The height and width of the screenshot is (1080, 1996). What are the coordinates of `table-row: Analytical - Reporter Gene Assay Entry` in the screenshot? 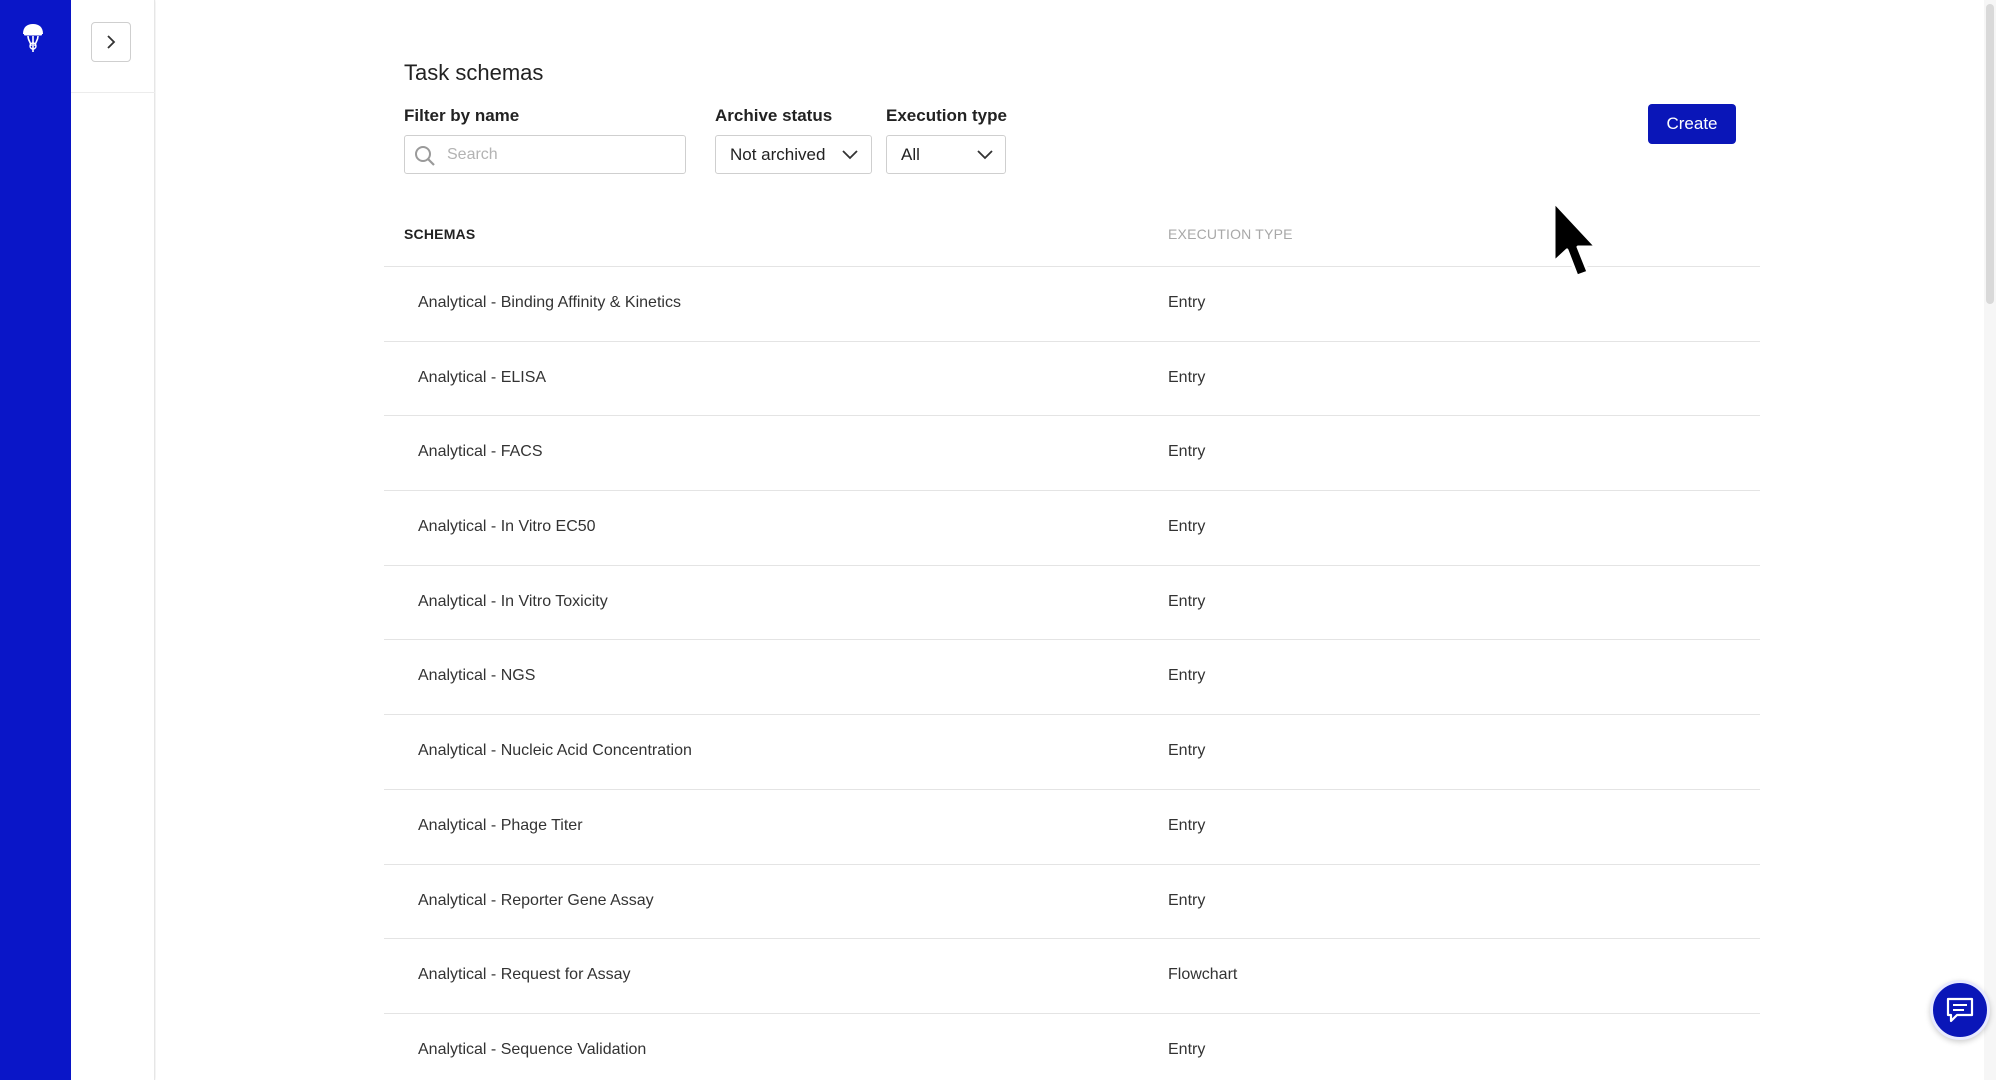 It's located at (1072, 902).